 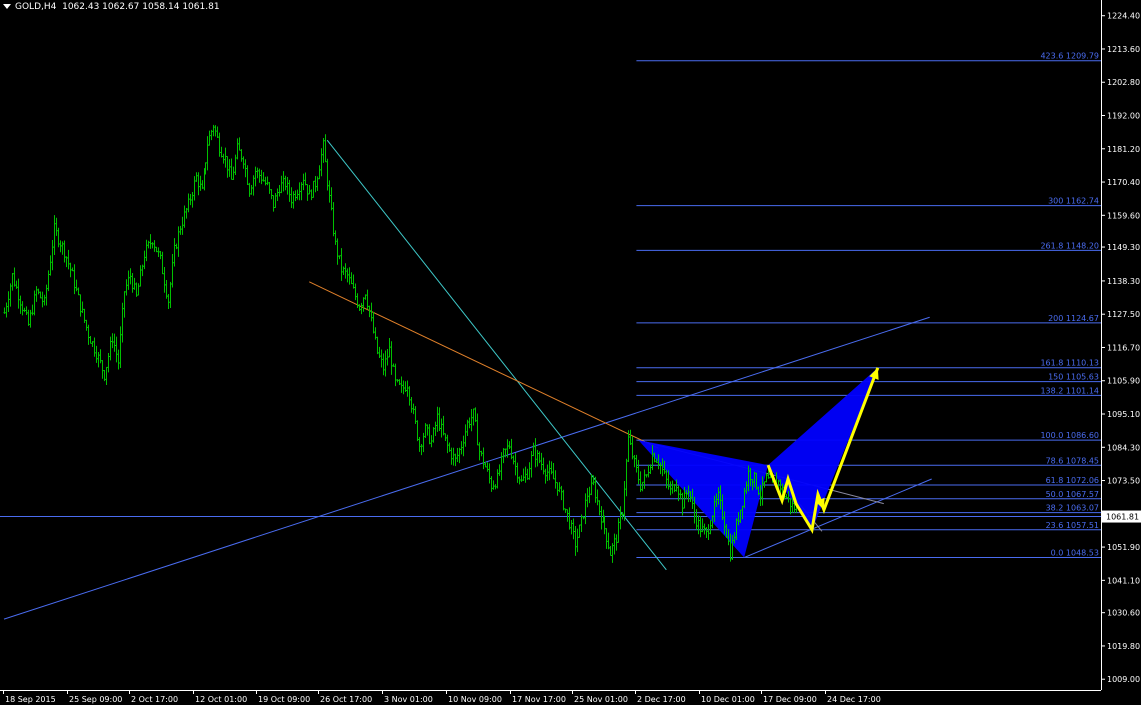 What do you see at coordinates (1123, 149) in the screenshot?
I see `price-tick-label: 1181.20` at bounding box center [1123, 149].